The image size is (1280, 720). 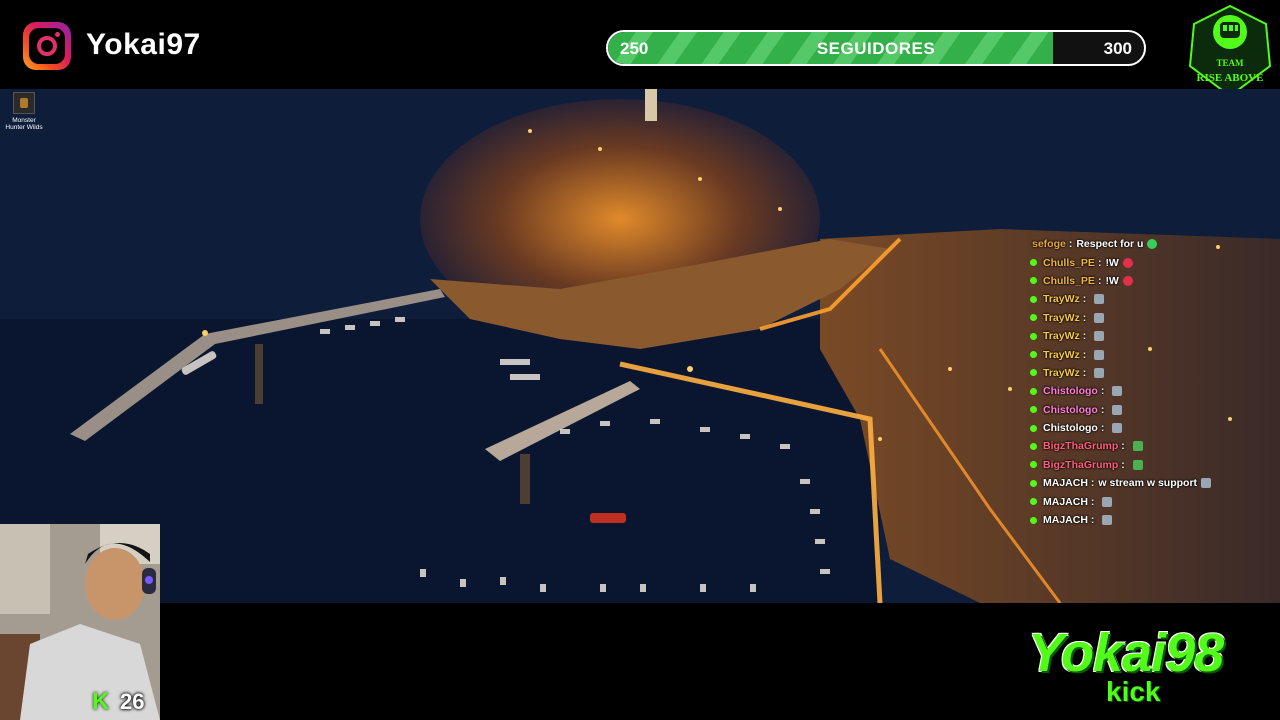 What do you see at coordinates (1126, 653) in the screenshot?
I see `brand-name: Yokai98` at bounding box center [1126, 653].